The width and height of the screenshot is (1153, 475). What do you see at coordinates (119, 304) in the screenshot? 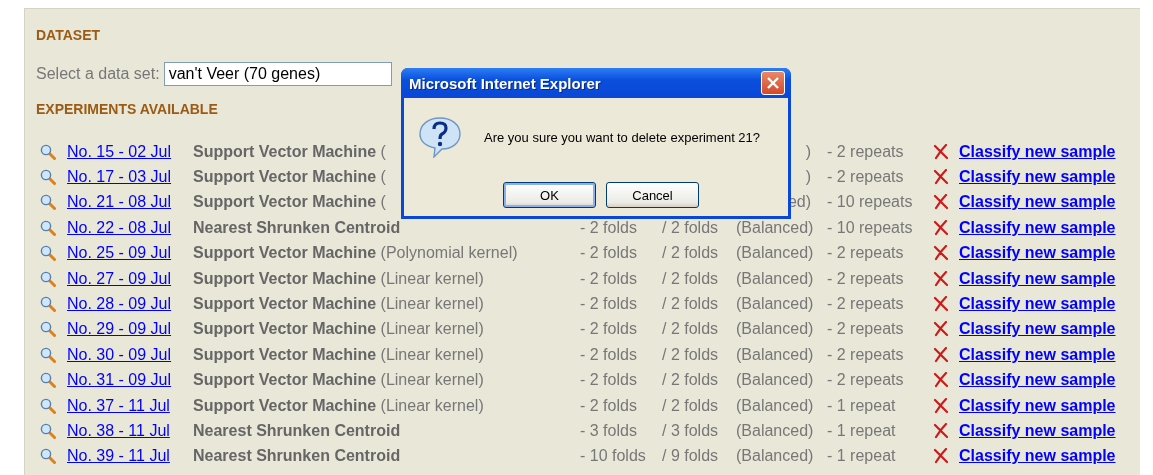
I see `experiment-link: No. 28 - 09 Jul` at bounding box center [119, 304].